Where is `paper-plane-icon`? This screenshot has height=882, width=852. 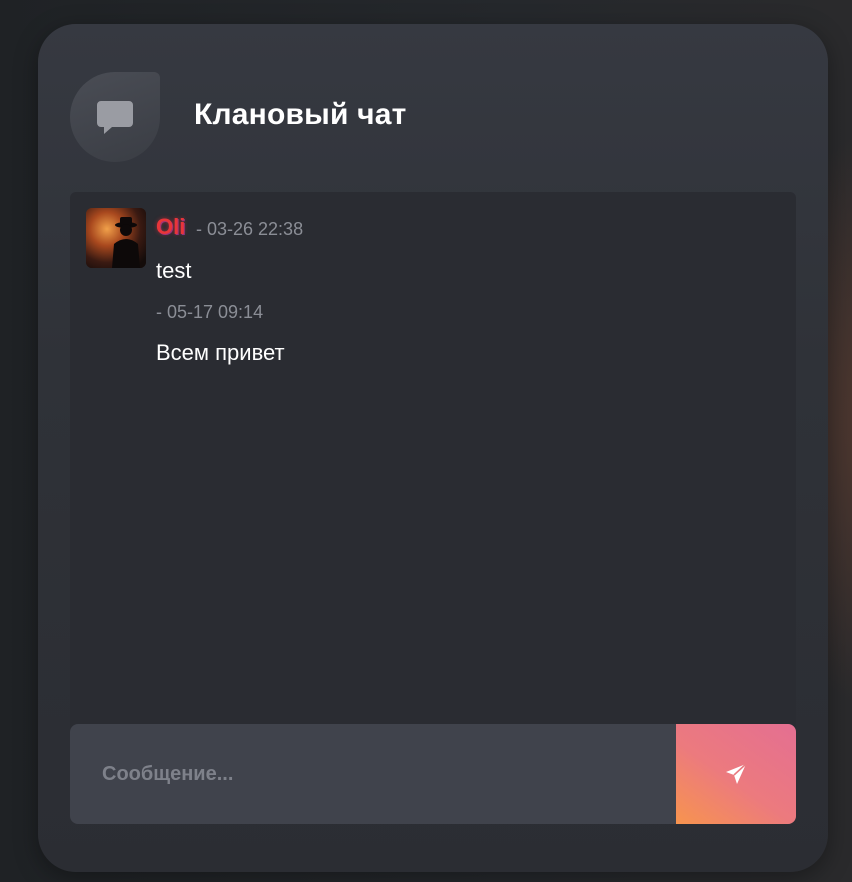
paper-plane-icon is located at coordinates (736, 773).